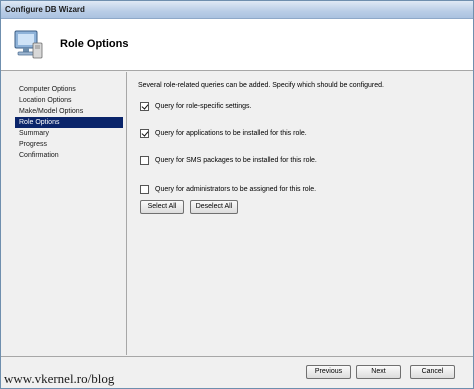 The image size is (474, 389). Describe the element at coordinates (328, 372) in the screenshot. I see `previous-button: Previous` at that location.